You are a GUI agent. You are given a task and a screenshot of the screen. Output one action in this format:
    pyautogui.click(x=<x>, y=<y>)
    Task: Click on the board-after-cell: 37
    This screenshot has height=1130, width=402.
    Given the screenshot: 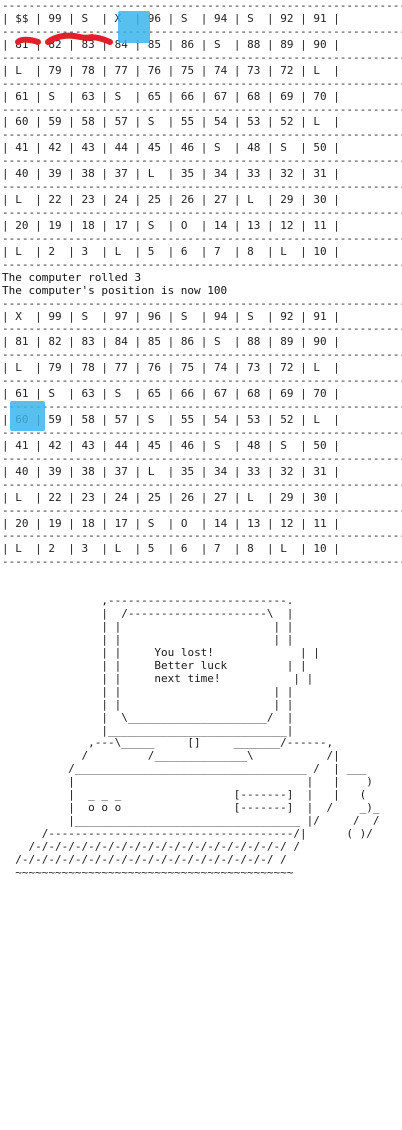 What is the action you would take?
    pyautogui.click(x=121, y=471)
    